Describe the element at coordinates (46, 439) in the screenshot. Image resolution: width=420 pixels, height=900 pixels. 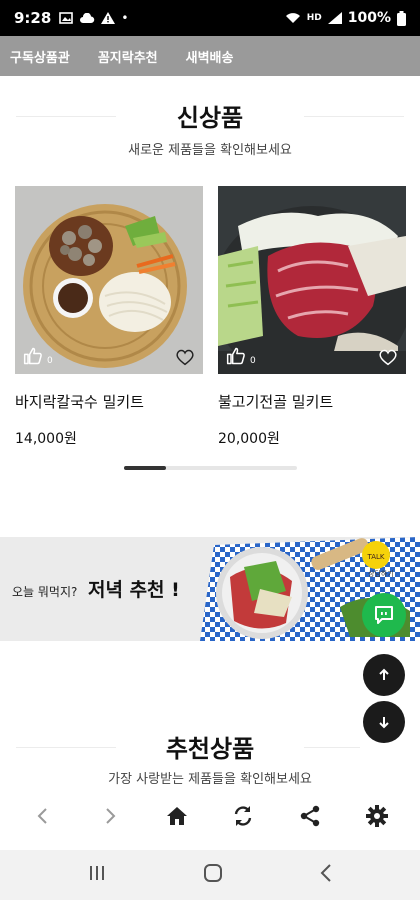
I see `product-price: 14,000원` at that location.